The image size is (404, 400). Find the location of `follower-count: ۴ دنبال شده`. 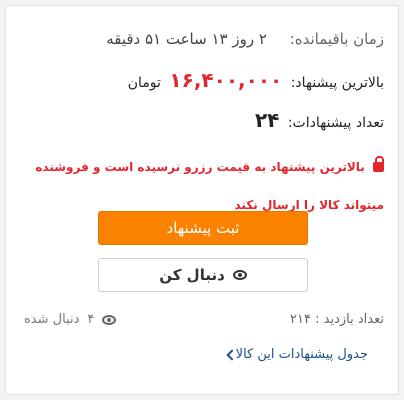

follower-count: ۴ دنبال شده is located at coordinates (72, 319).